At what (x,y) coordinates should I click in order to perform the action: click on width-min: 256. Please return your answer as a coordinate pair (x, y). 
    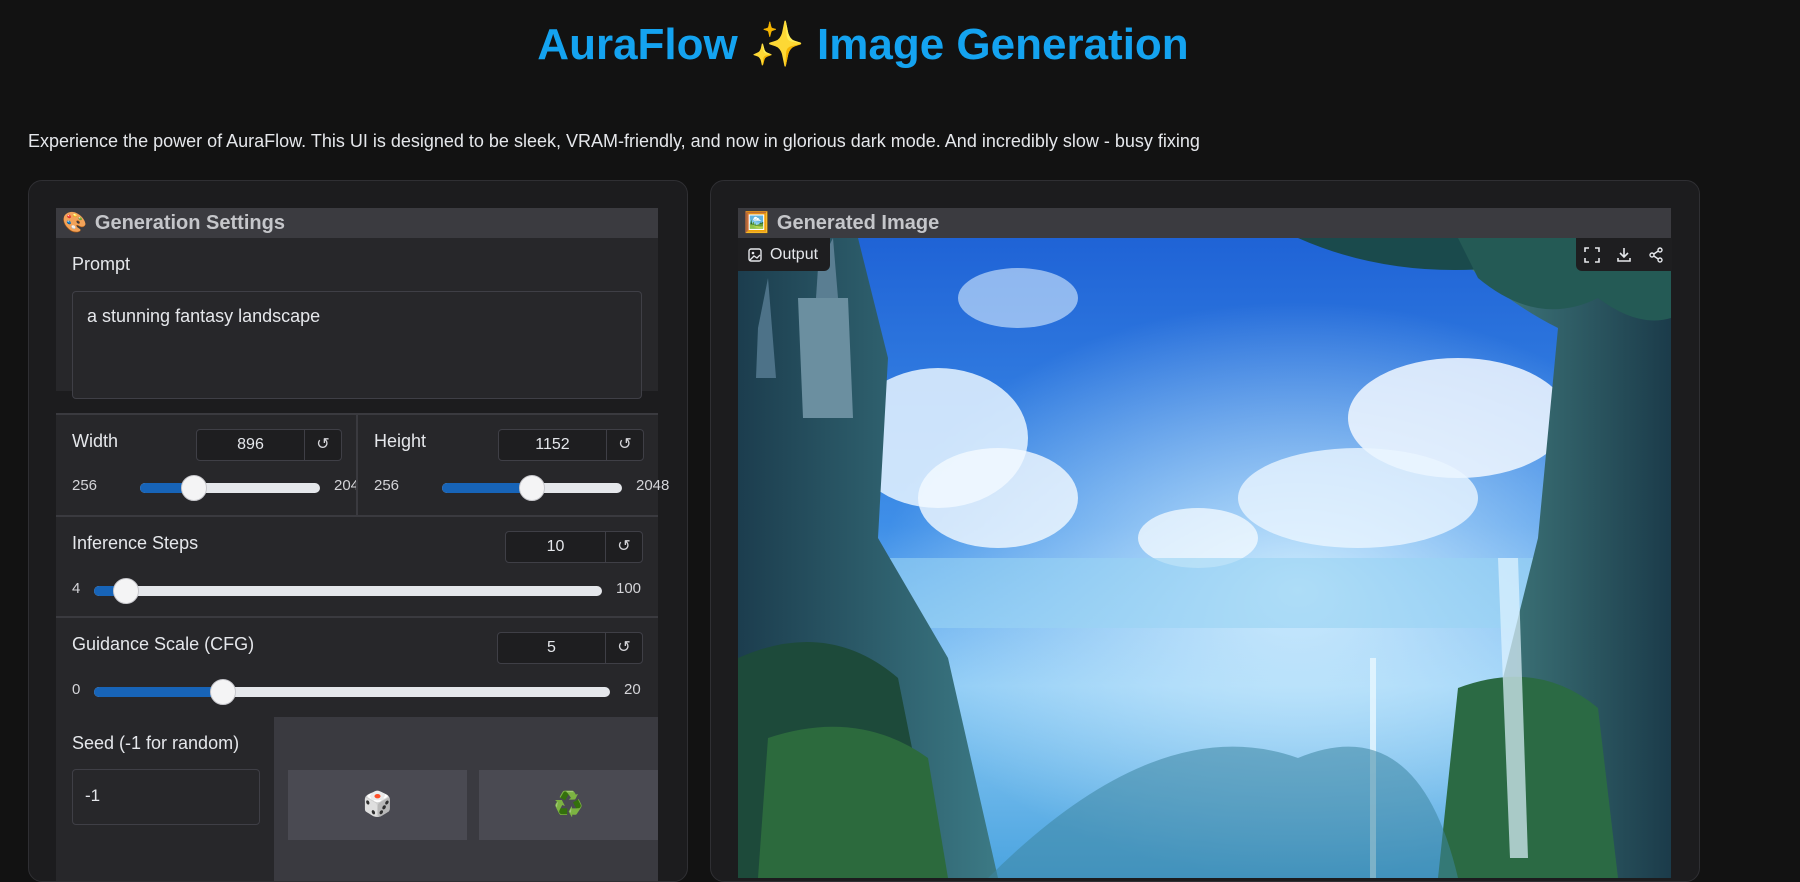
    Looking at the image, I should click on (85, 485).